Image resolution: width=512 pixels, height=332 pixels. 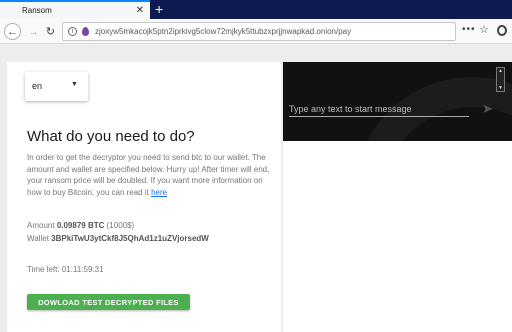 What do you see at coordinates (33, 31) in the screenshot?
I see `forward-arrow-icon: →` at bounding box center [33, 31].